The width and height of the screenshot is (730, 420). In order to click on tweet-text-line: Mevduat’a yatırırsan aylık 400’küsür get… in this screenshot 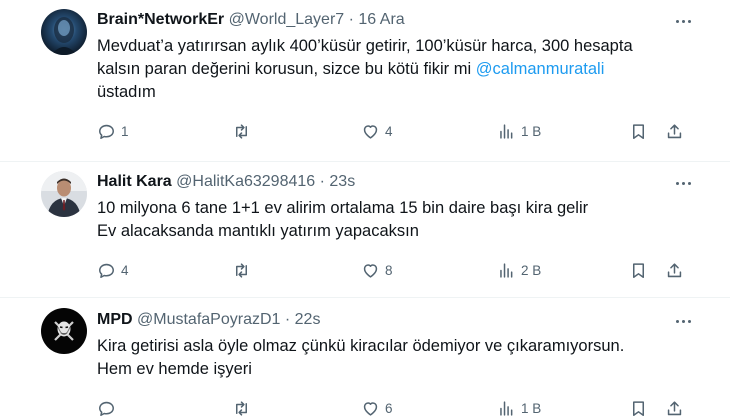, I will do `click(365, 46)`.